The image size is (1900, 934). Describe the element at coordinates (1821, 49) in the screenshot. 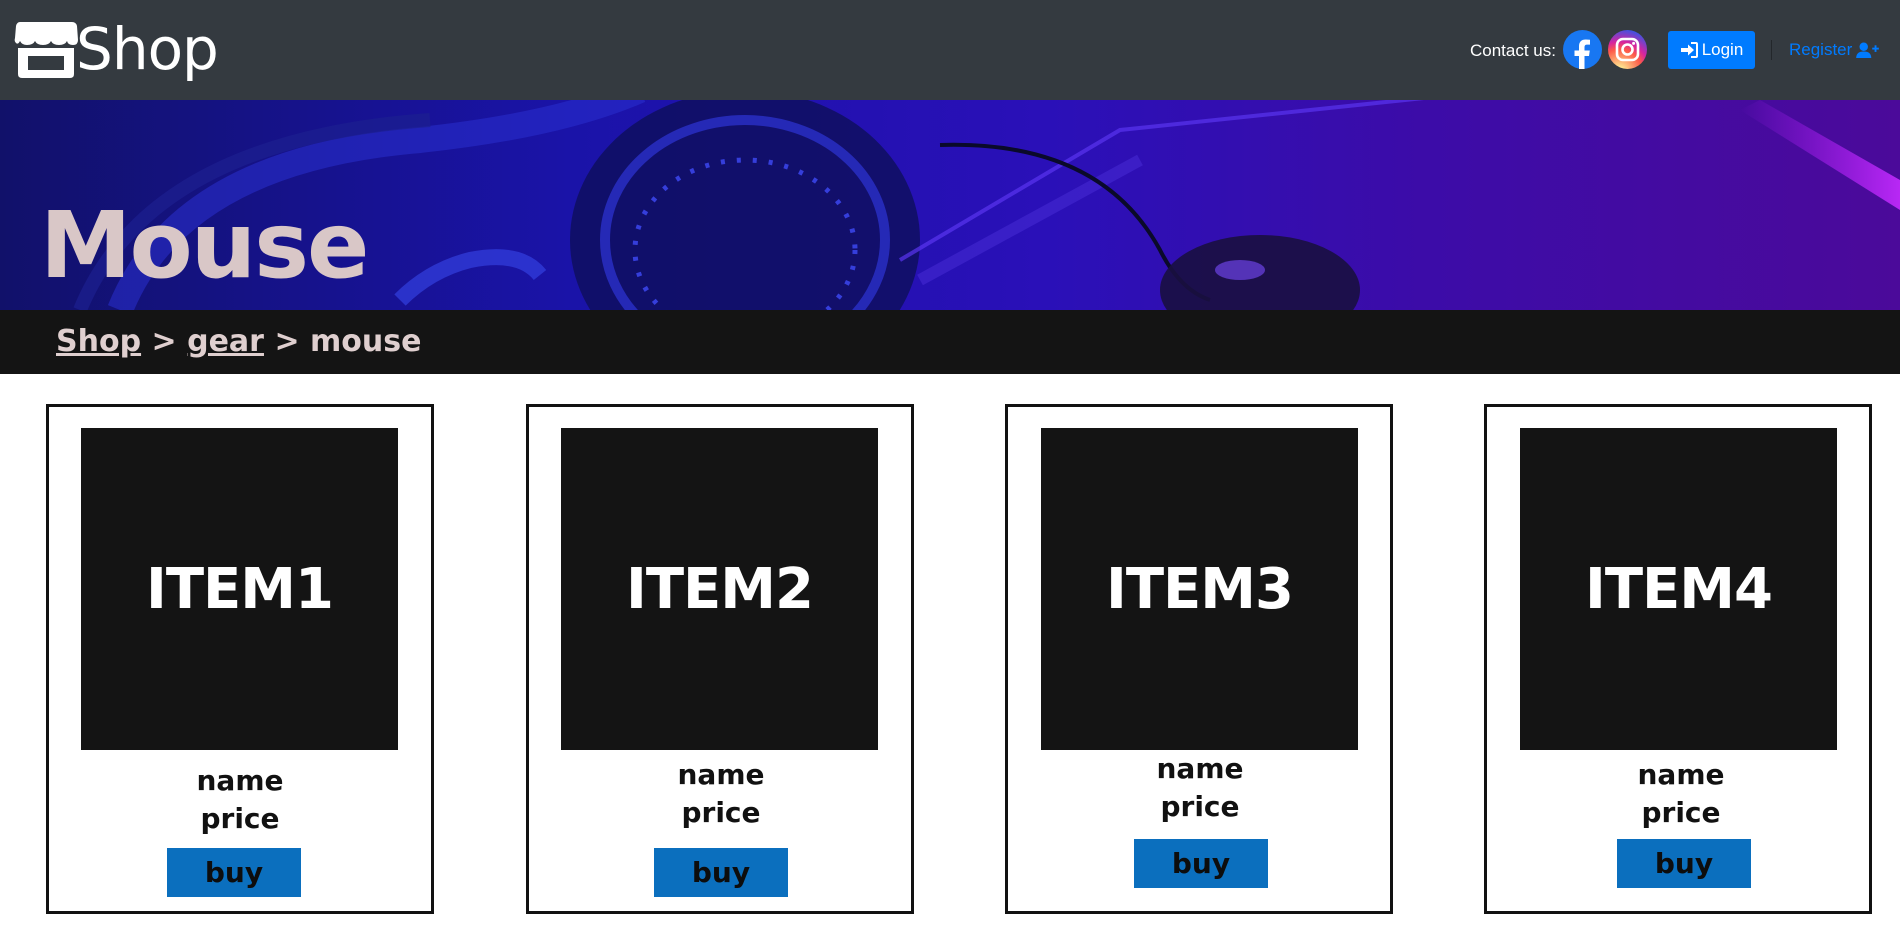

I see `register-label: Register` at that location.